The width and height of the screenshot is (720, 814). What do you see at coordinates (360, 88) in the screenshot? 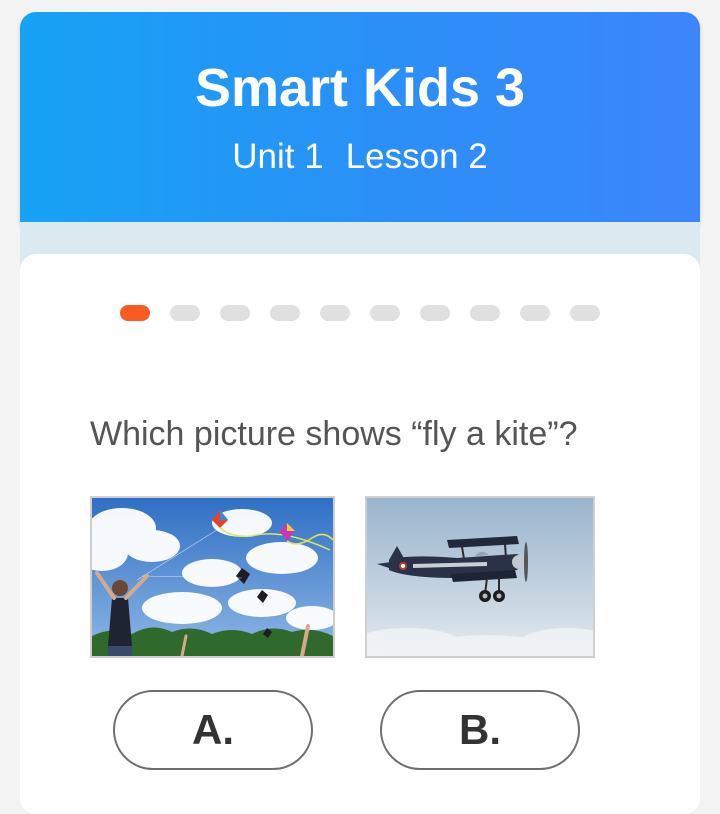
I see `course-title: Smart Kids 3` at bounding box center [360, 88].